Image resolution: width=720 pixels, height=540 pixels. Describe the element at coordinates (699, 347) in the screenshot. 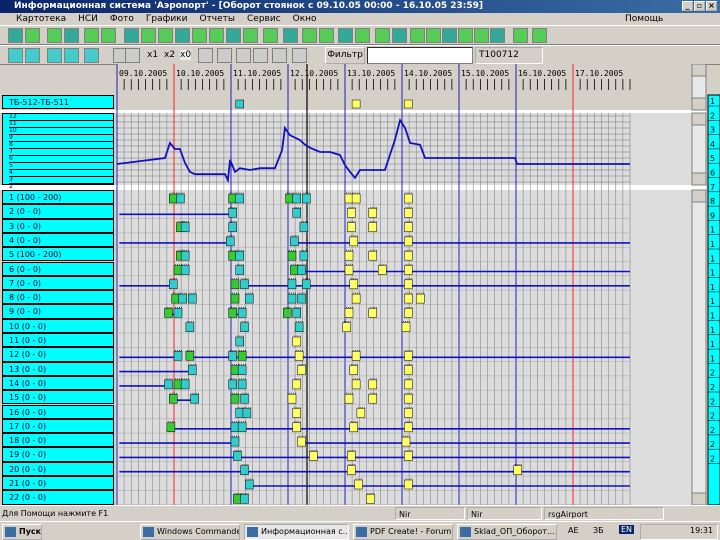

I see `scrollbar` at that location.